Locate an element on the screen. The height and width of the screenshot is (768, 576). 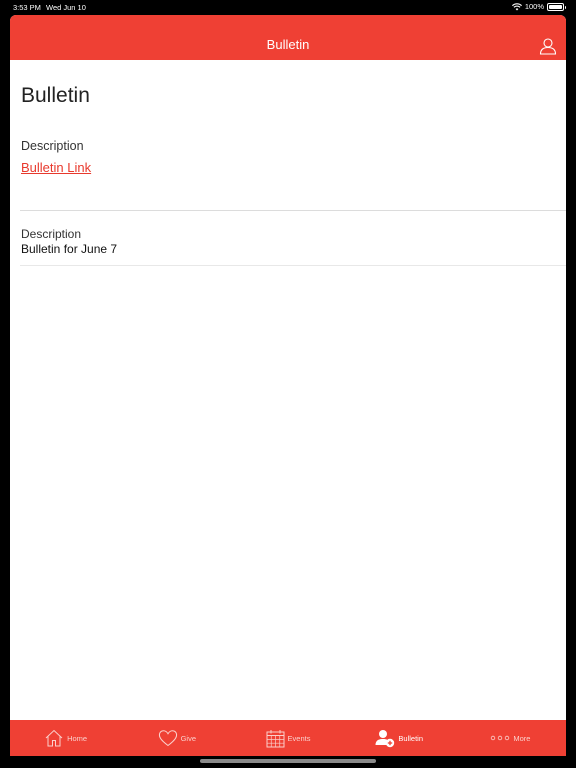
person-outline-icon is located at coordinates (548, 46).